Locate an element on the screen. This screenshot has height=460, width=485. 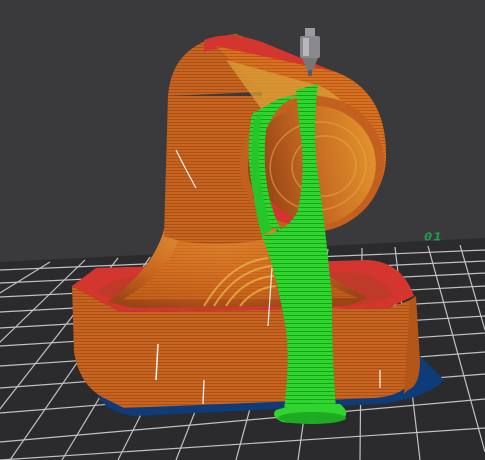
plate-number-label: 01 is located at coordinates (433, 237).